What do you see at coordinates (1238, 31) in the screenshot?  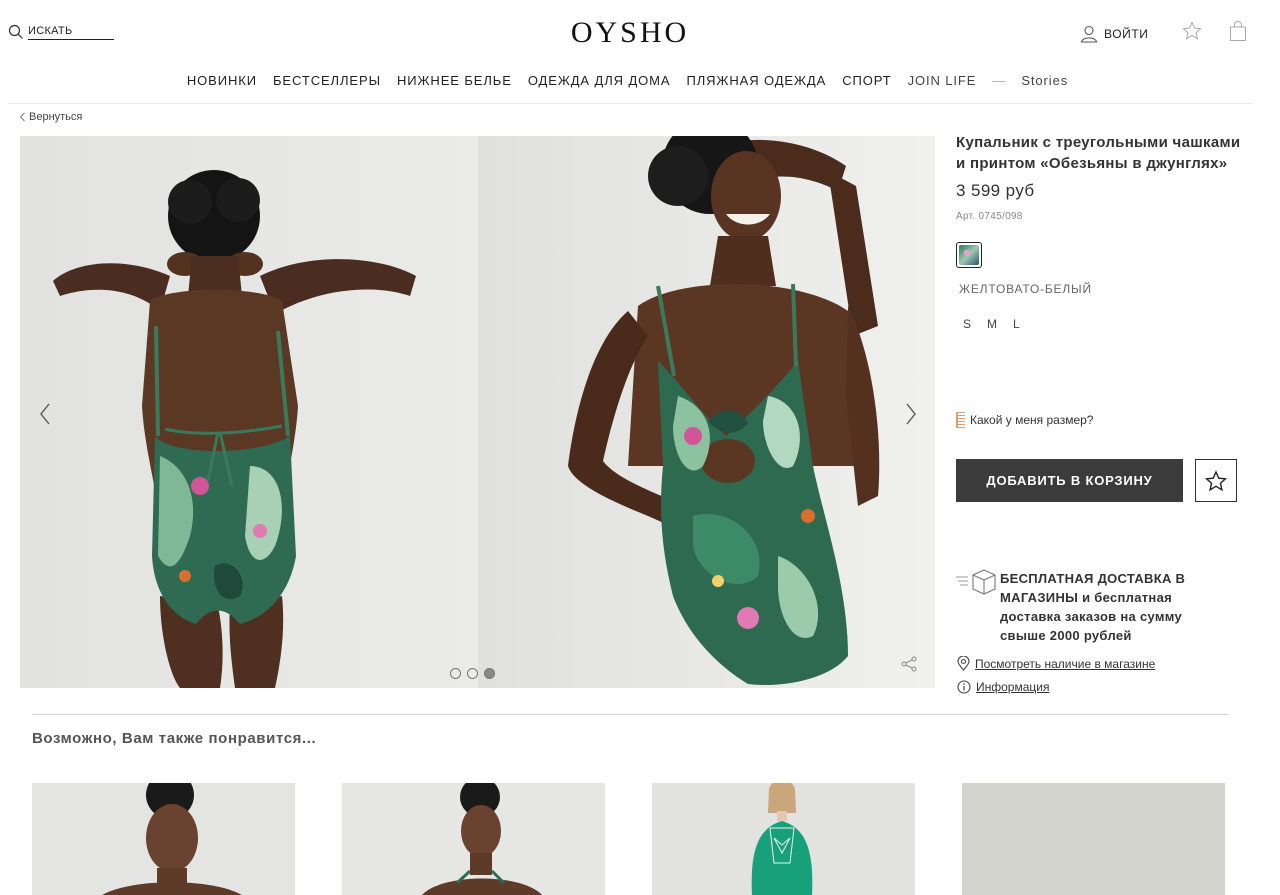 I see `shopping-bag-icon` at bounding box center [1238, 31].